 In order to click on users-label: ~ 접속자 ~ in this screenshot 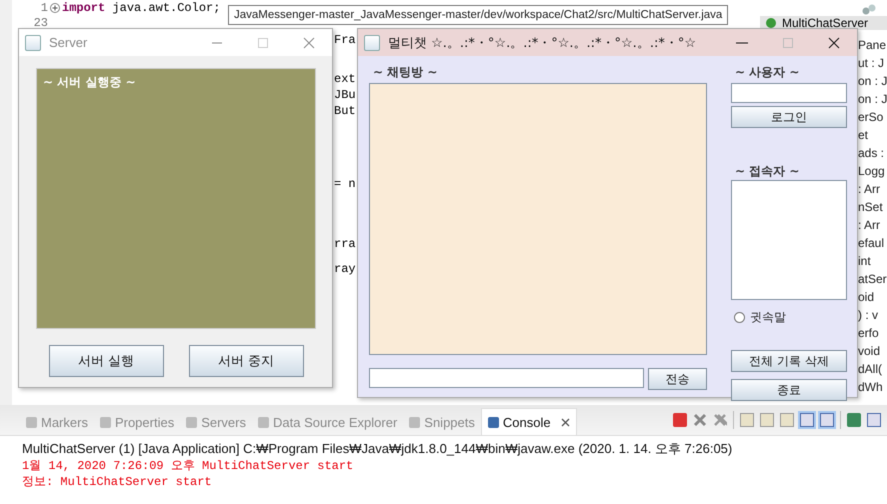, I will do `click(767, 171)`.